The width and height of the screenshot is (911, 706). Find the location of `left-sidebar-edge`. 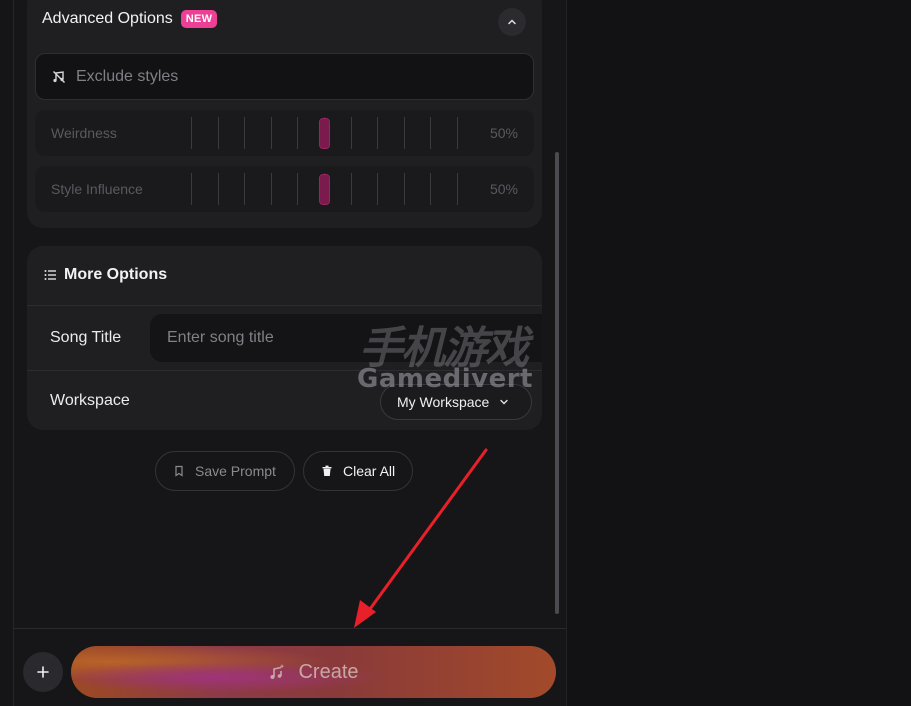

left-sidebar-edge is located at coordinates (7, 353).